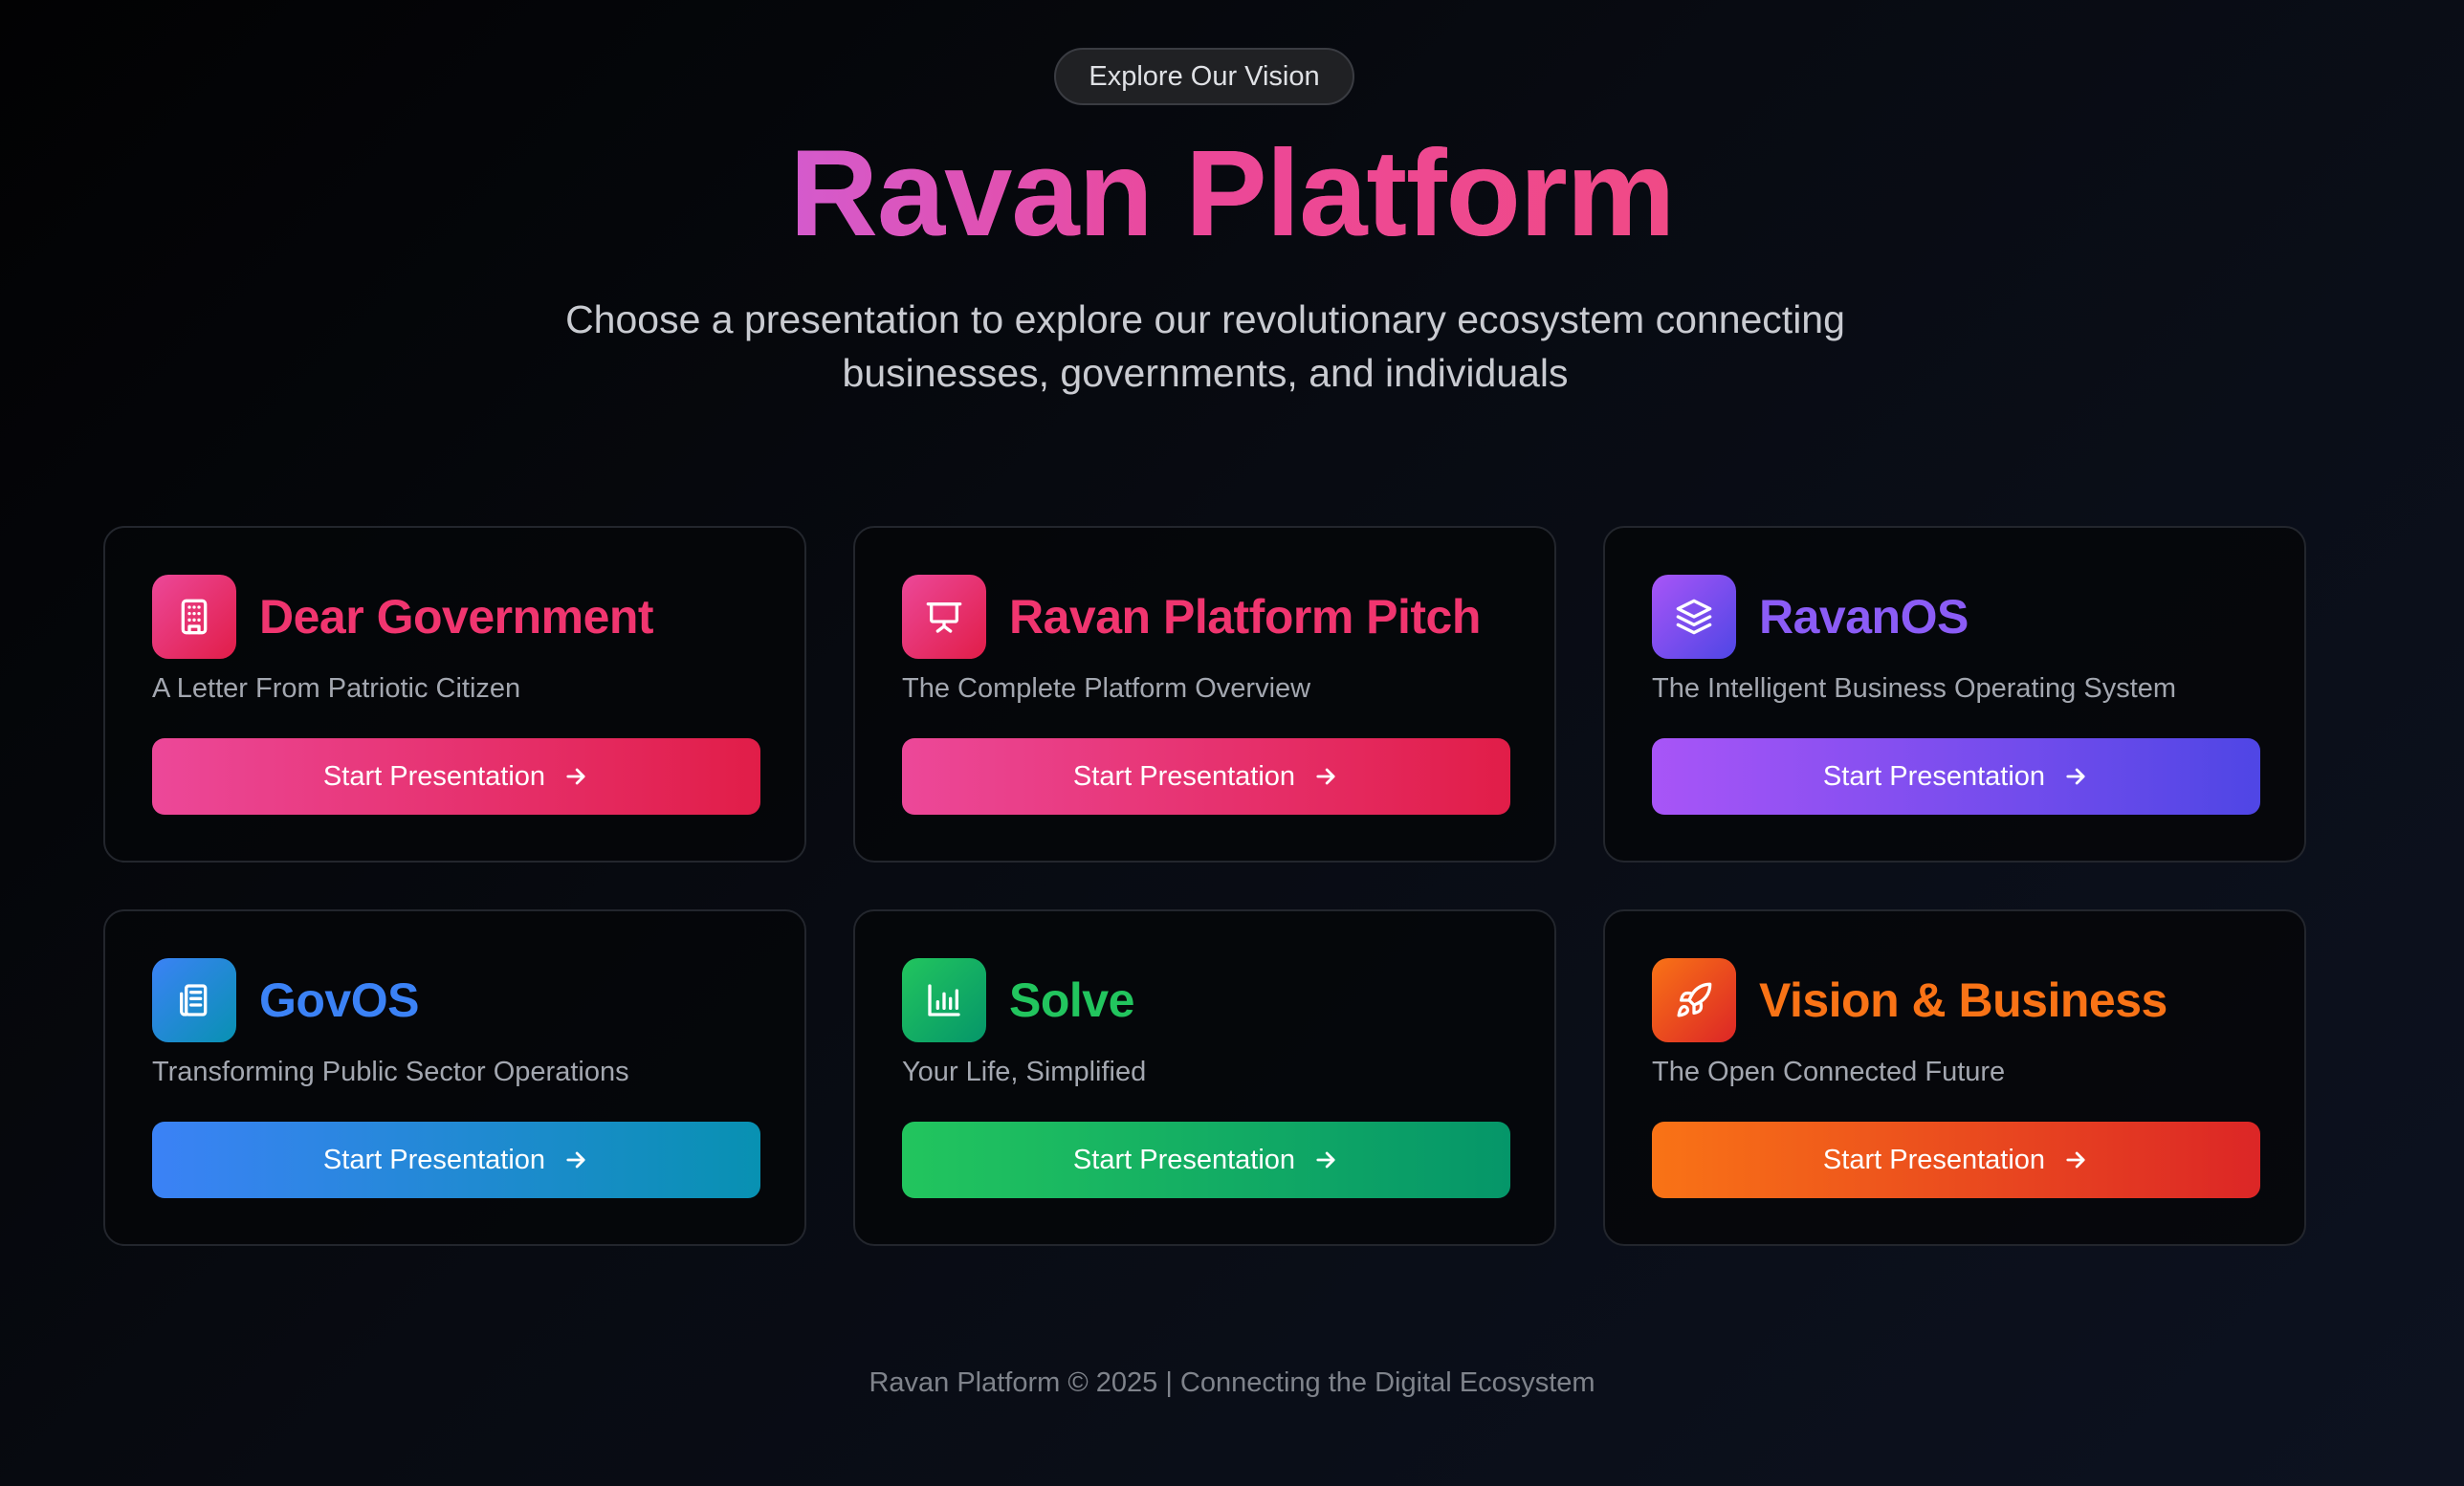 The height and width of the screenshot is (1486, 2464). Describe the element at coordinates (1204, 76) in the screenshot. I see `explore-vision-pill: Explore Our Vision` at that location.